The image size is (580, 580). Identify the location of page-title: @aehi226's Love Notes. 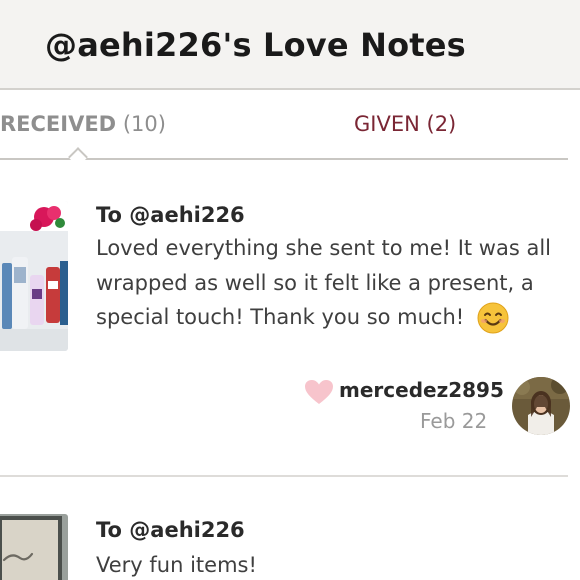
(255, 45).